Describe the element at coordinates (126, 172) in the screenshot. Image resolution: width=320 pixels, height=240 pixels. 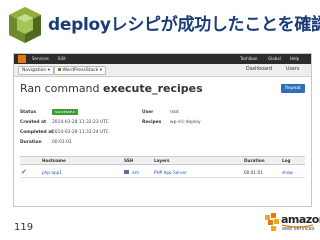
I see `ssh-icon` at that location.